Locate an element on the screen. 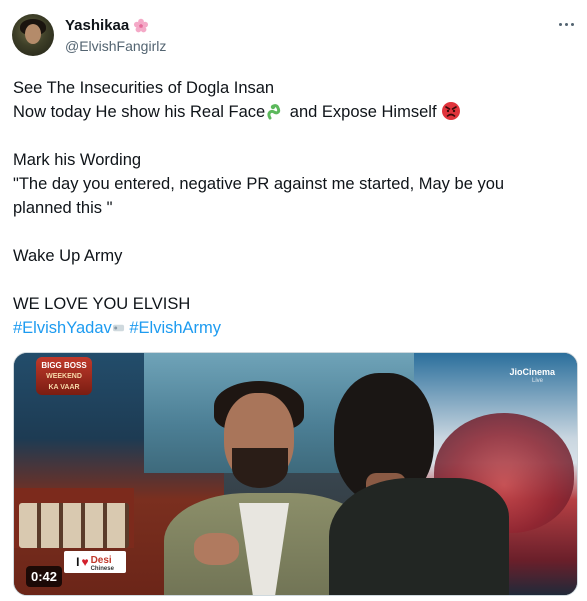 The width and height of the screenshot is (587, 601). channel-logo: JioCinema is located at coordinates (532, 372).